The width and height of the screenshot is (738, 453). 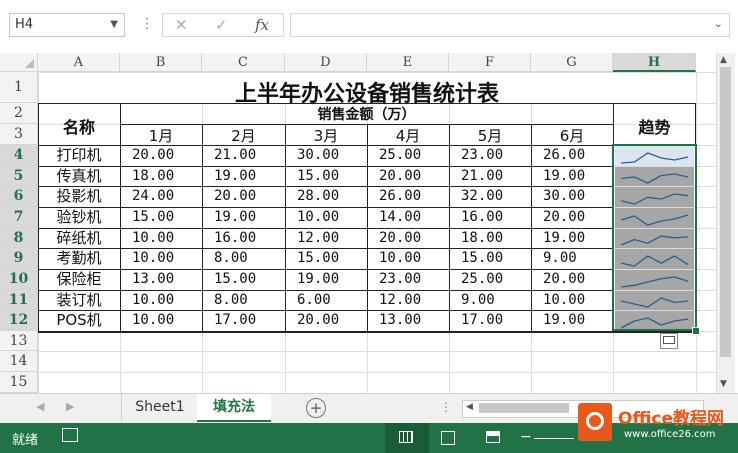 I want to click on table-border, so click(x=367, y=332).